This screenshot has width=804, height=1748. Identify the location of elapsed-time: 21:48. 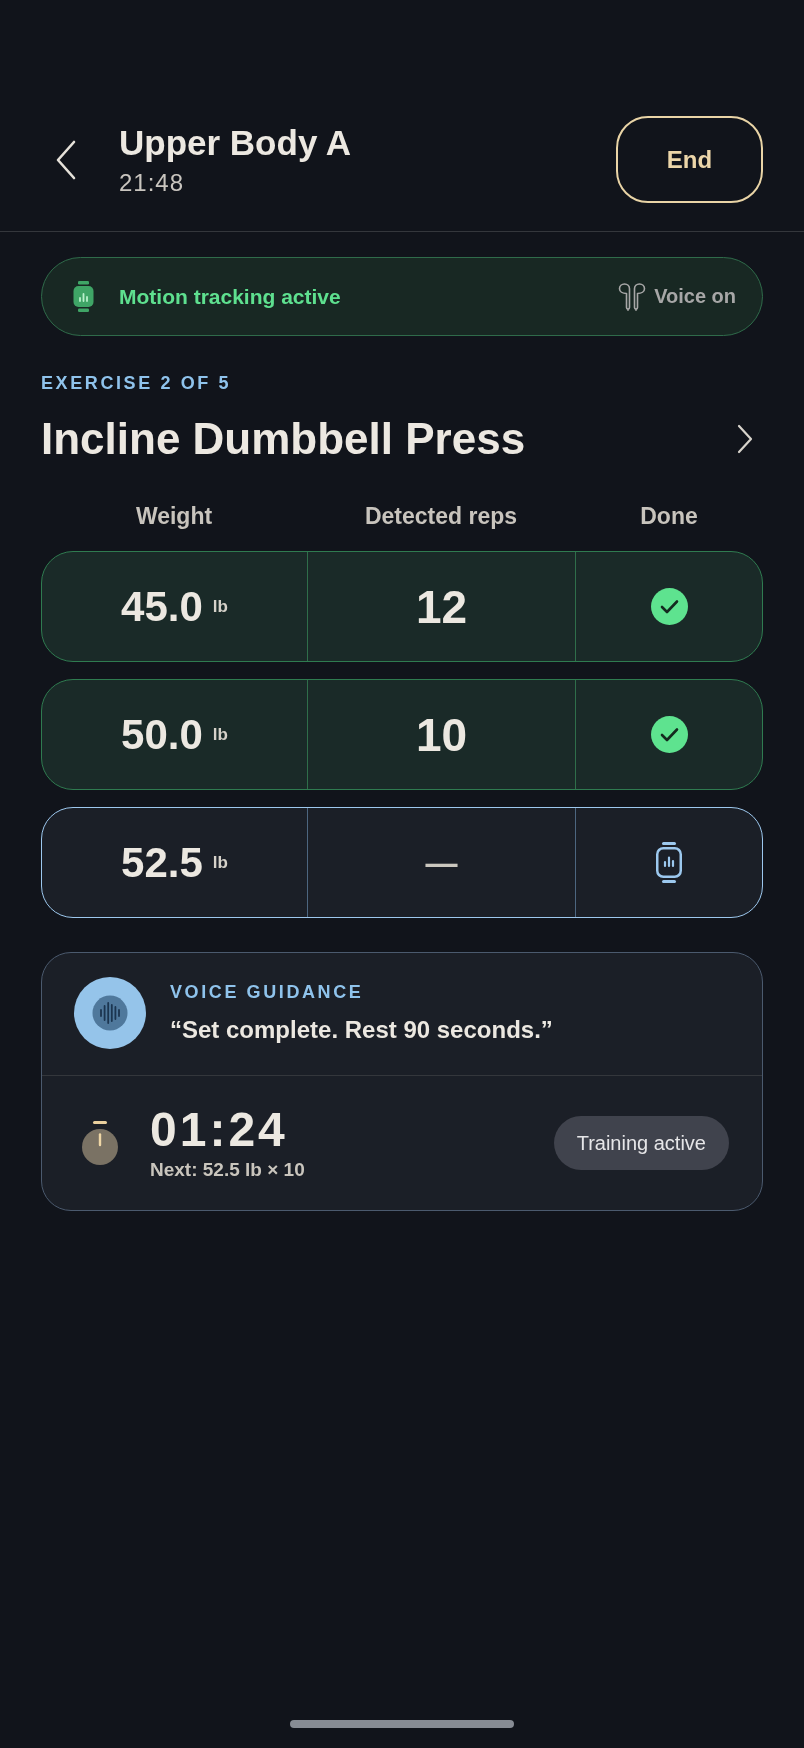
(152, 182).